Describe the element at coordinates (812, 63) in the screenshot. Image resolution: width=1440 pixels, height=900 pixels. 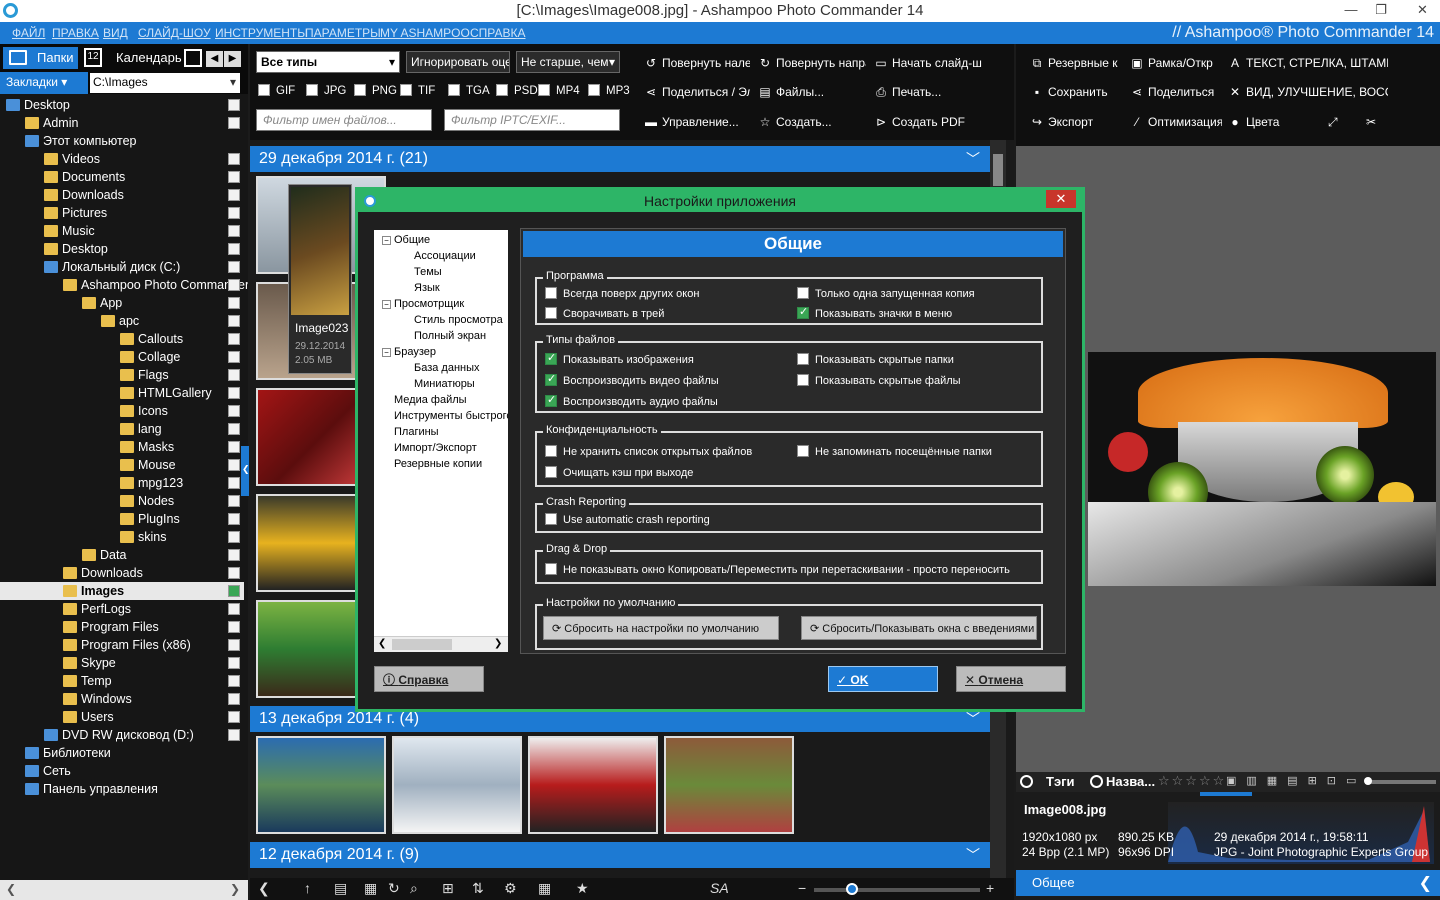
I see `rotate-right-button: ↻ Повернуть напра` at that location.